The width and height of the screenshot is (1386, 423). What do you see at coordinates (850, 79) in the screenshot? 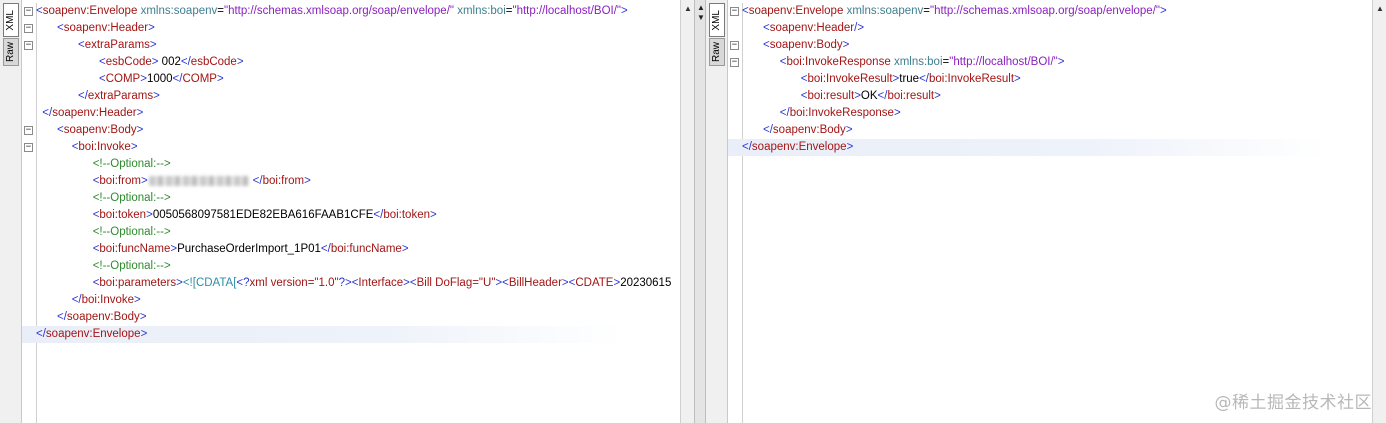
I see `xml-token: boi:InvokeResult` at bounding box center [850, 79].